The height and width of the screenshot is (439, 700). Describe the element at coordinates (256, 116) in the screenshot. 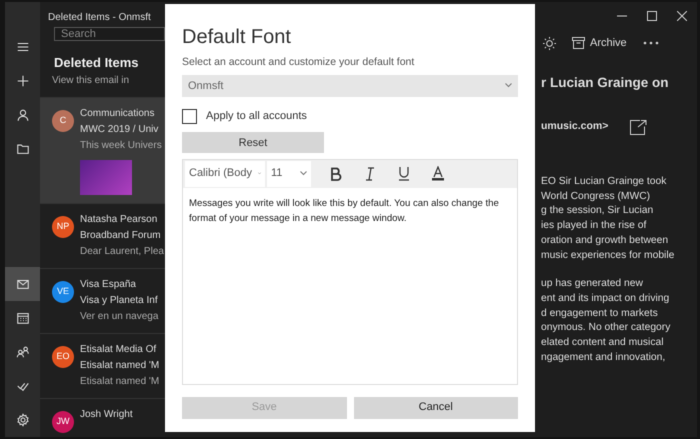

I see `checkbox-label: Apply to all accounts` at that location.